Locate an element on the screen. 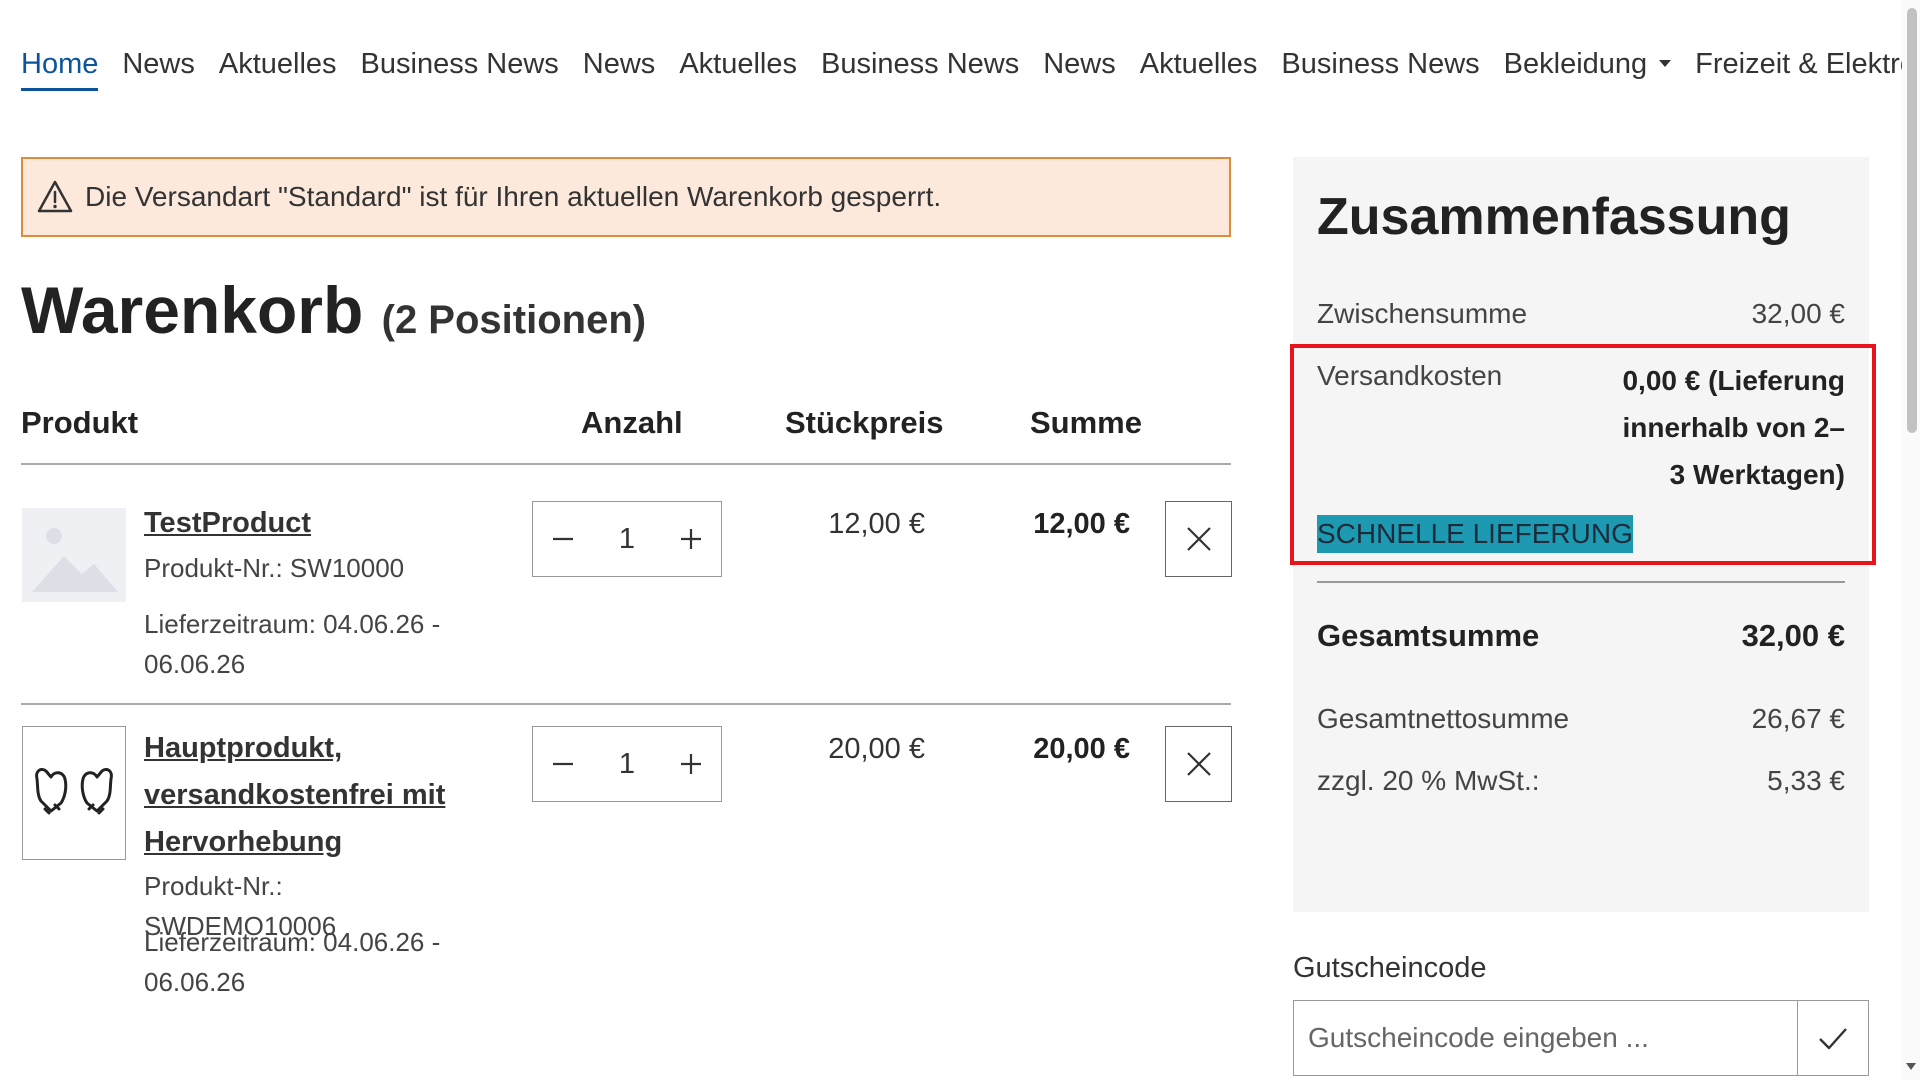  subtotal-value: 32,00 € is located at coordinates (1798, 313).